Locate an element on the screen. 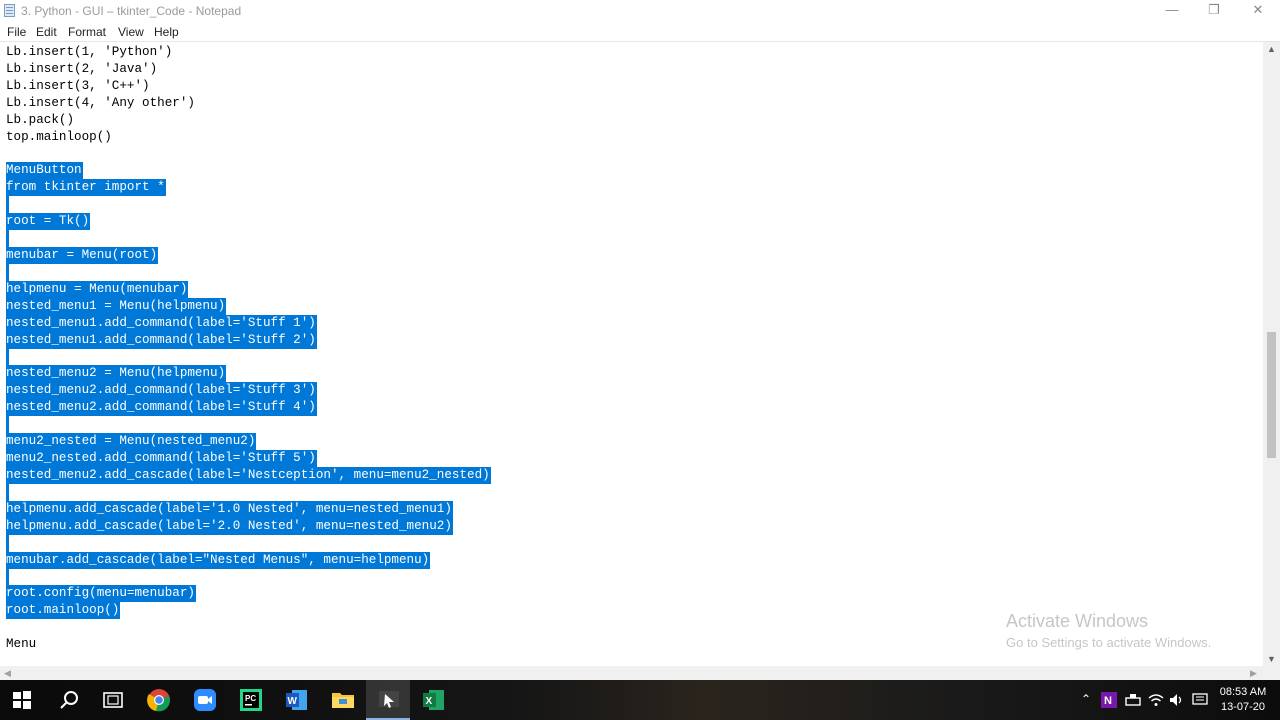 The width and height of the screenshot is (1280, 720). code-line: Menu is located at coordinates (21, 644).